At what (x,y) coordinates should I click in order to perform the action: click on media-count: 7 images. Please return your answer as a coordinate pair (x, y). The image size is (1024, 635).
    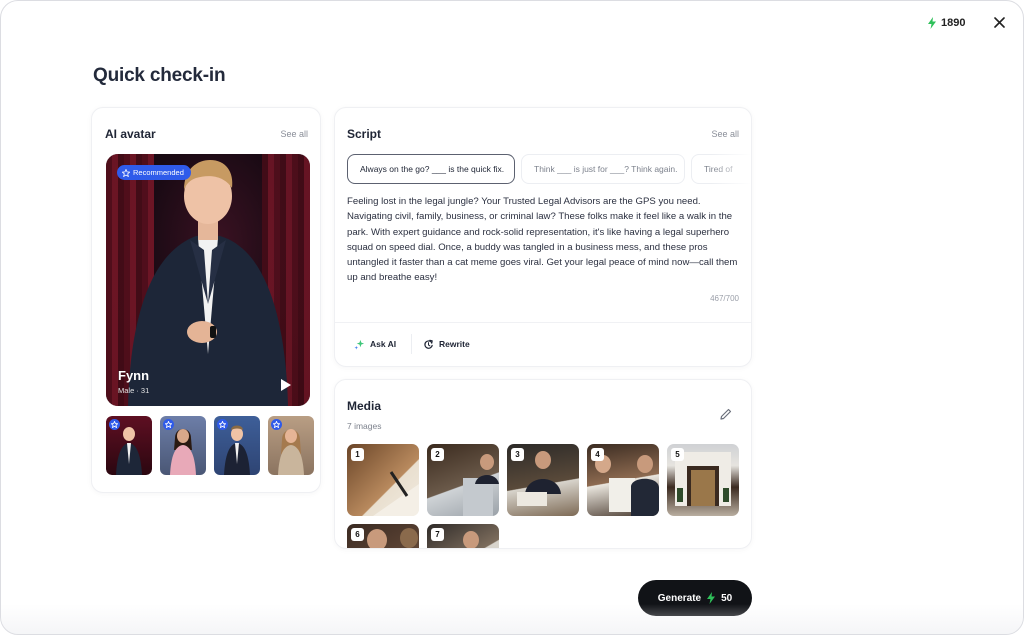
    Looking at the image, I should click on (364, 426).